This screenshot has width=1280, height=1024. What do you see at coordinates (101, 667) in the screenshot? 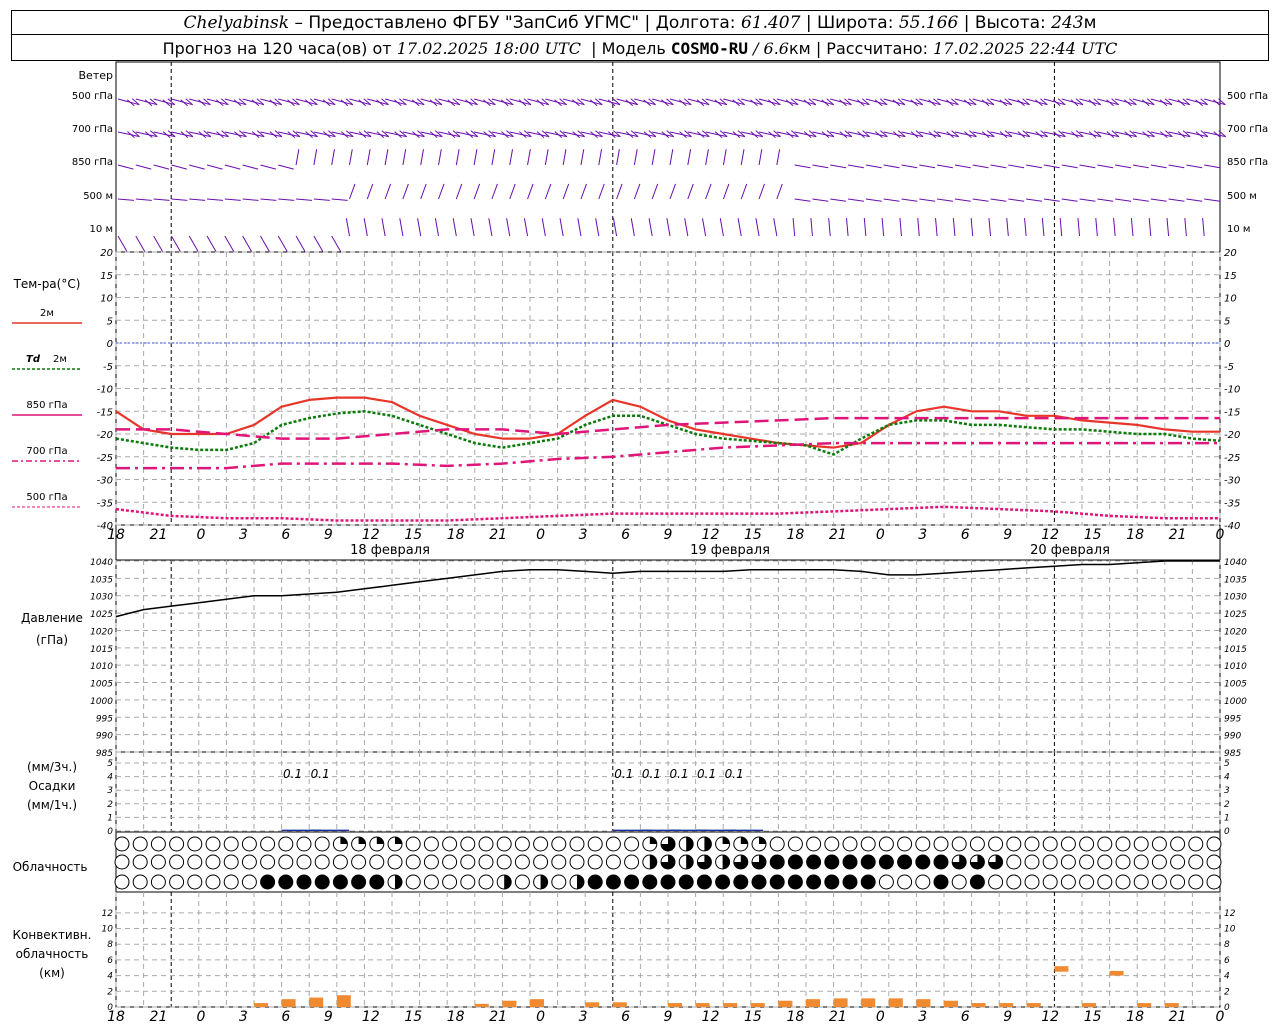
I see `pressure-tick: 1010` at bounding box center [101, 667].